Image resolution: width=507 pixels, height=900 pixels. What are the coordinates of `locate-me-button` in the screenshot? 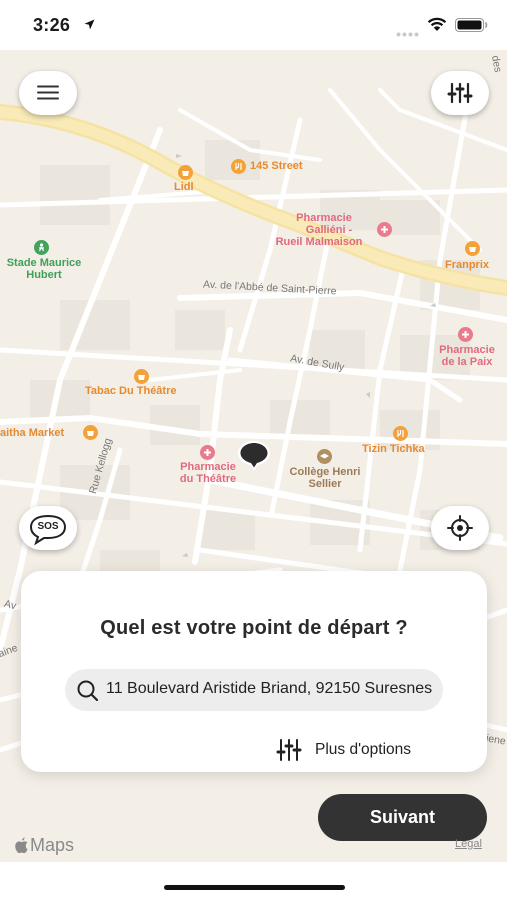 It's located at (460, 528).